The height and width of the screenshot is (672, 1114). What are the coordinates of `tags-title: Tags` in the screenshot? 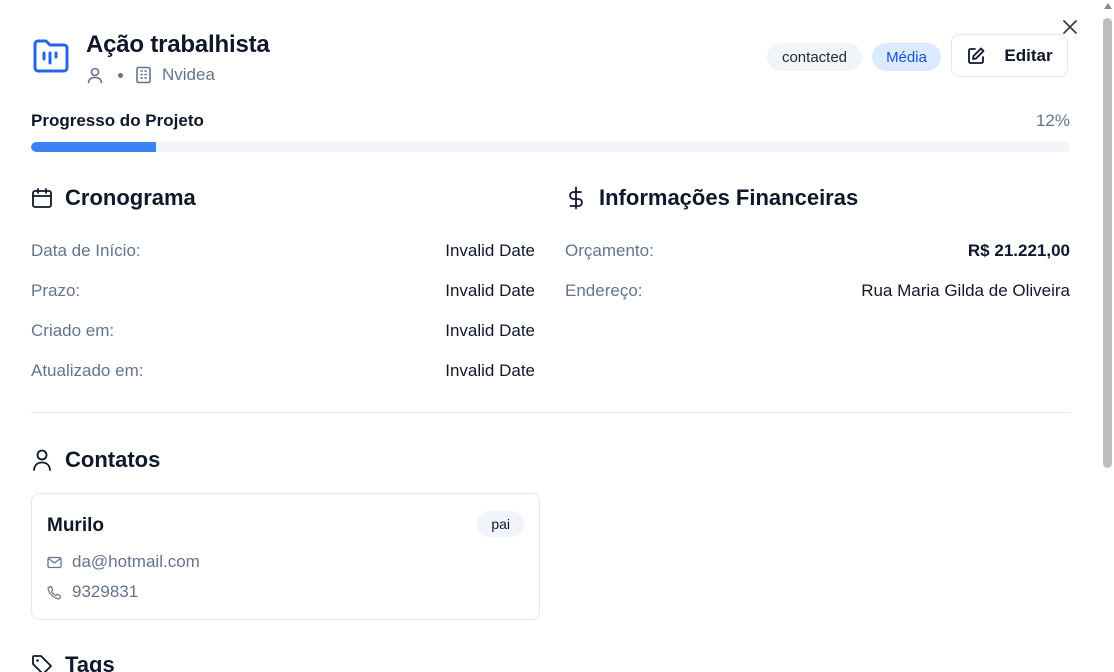 It's located at (90, 662).